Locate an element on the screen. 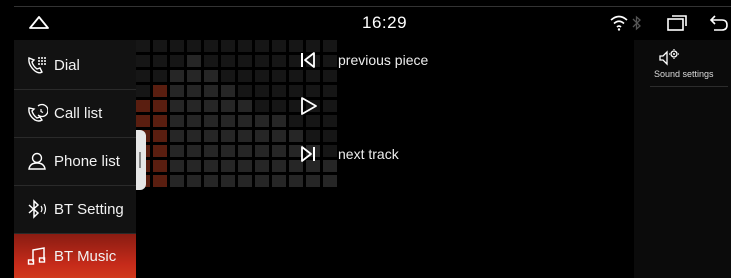 This screenshot has height=278, width=731. bluetooth-status-icon is located at coordinates (636, 23).